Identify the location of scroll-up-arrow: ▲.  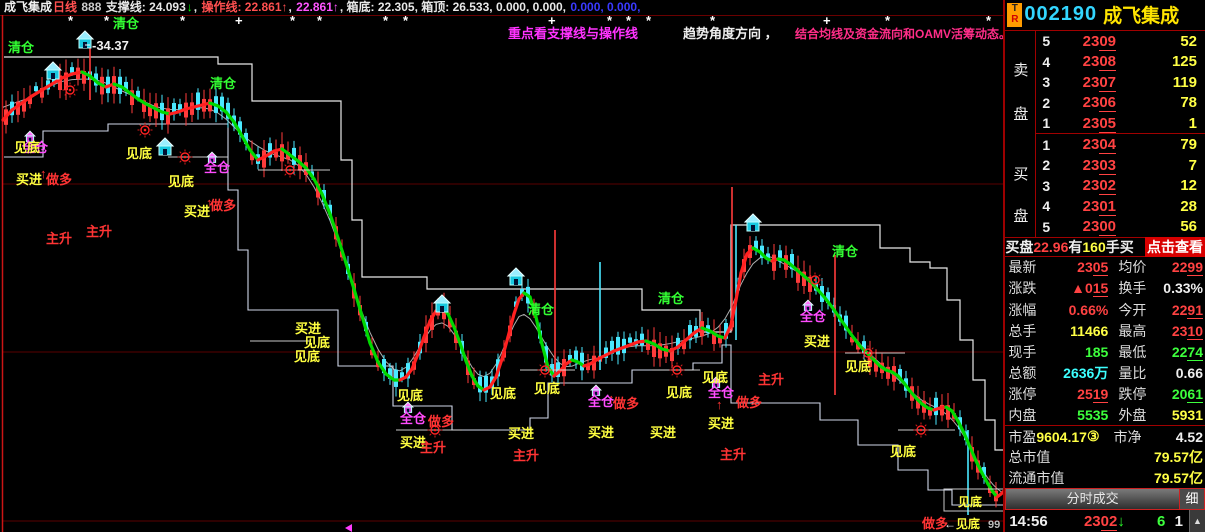
(1197, 521).